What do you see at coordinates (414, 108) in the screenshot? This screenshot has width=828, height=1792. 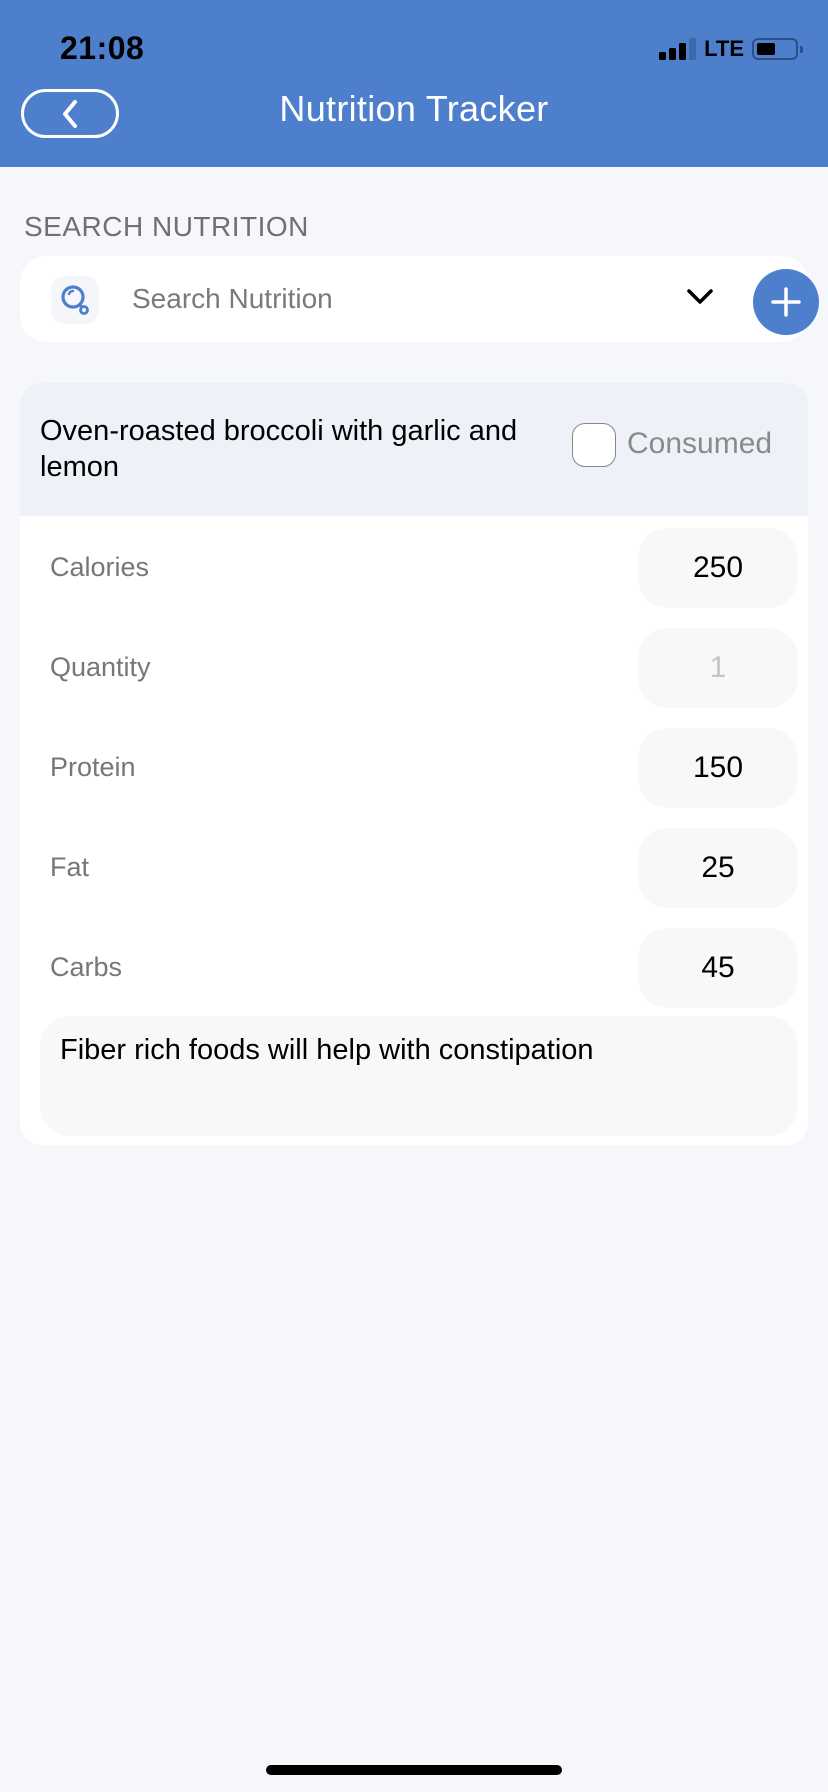 I see `page-title: Nutrition Tracker` at bounding box center [414, 108].